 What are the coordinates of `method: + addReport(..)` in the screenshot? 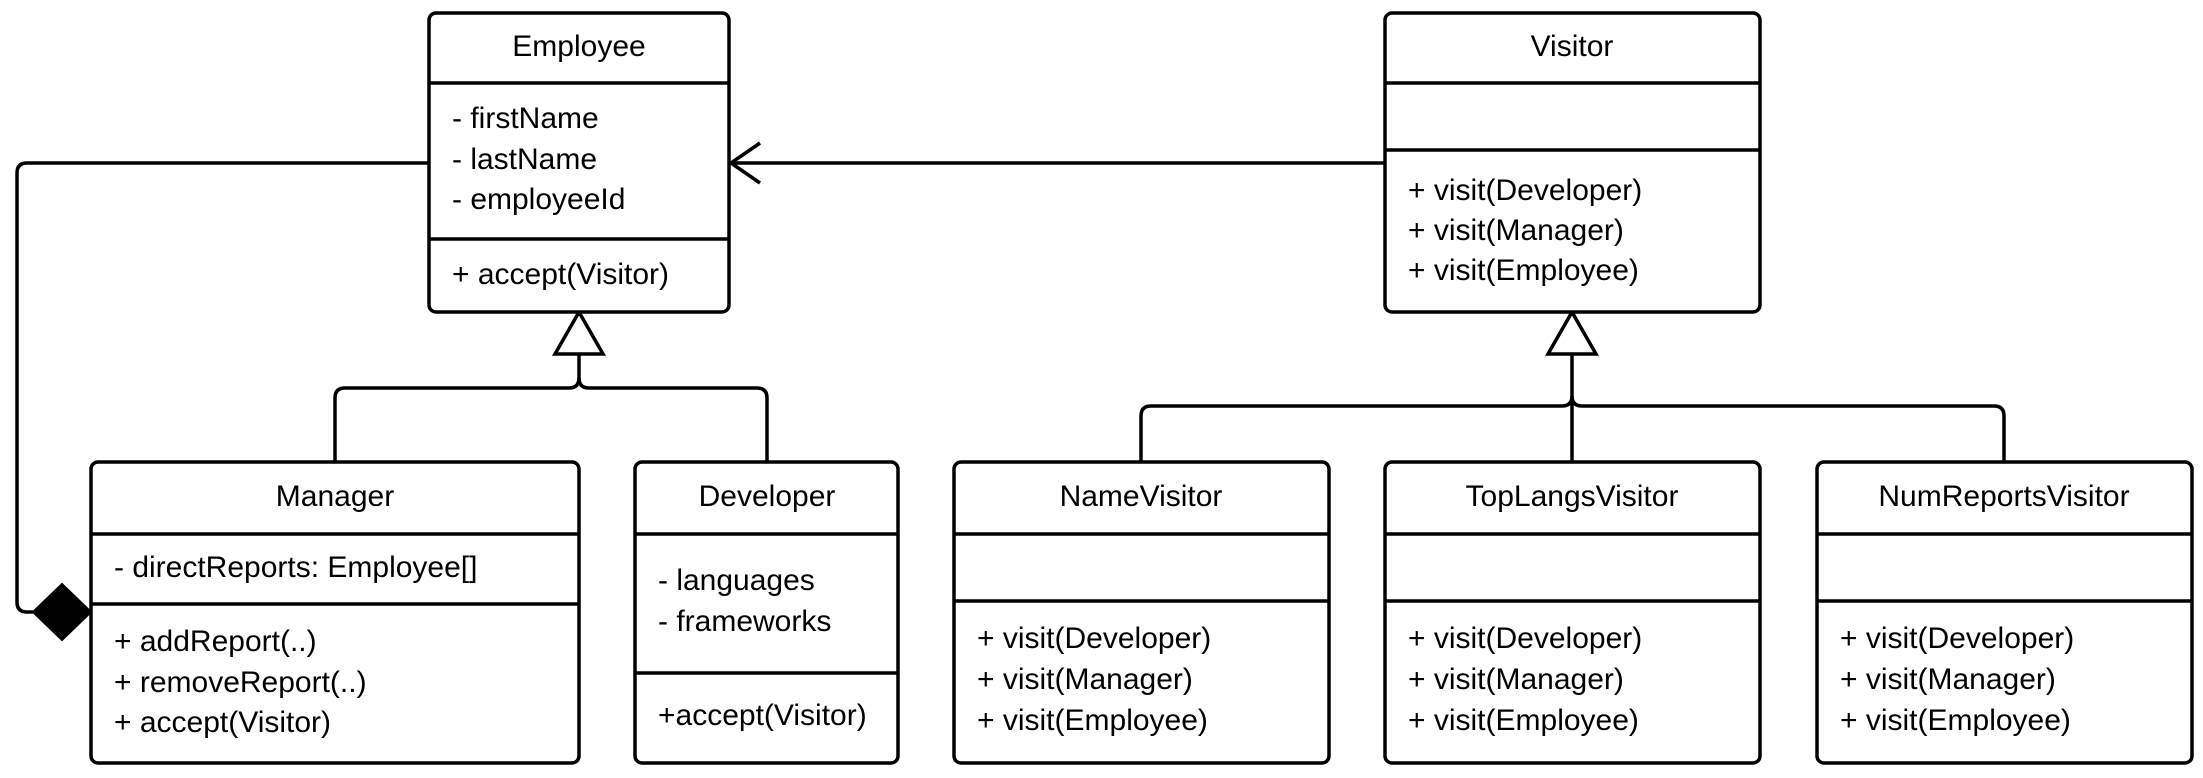 It's located at (215, 641).